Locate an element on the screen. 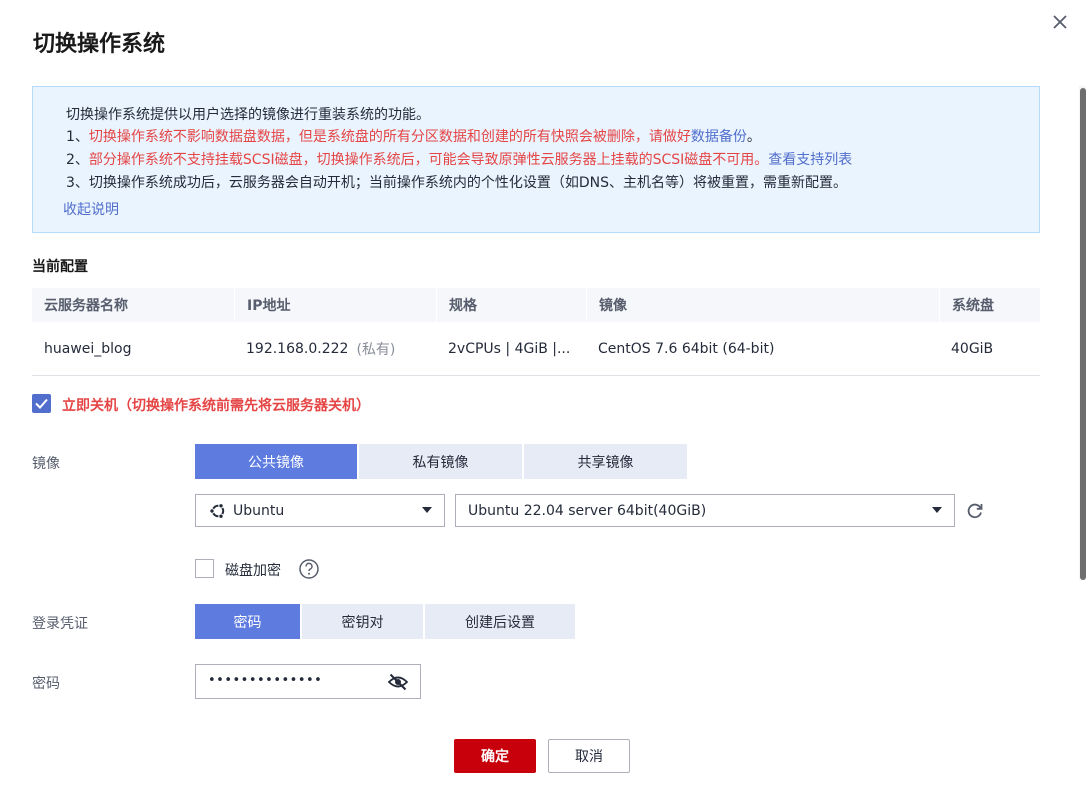  tab-set-after-creation: 创建后设置 is located at coordinates (500, 621).